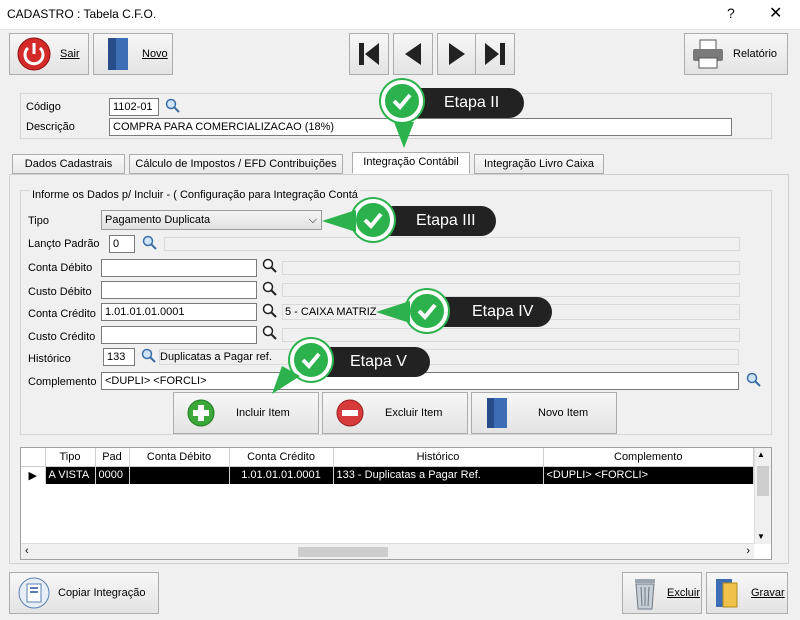  What do you see at coordinates (727, 593) in the screenshot?
I see `save-documents-icon` at bounding box center [727, 593].